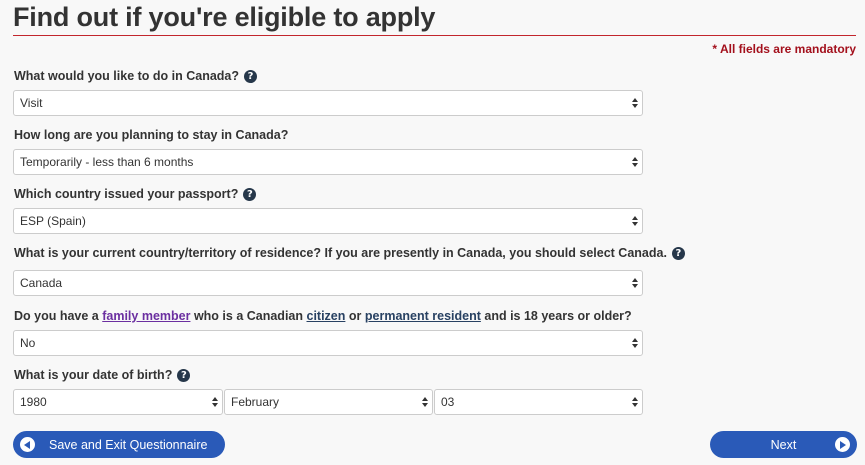 Image resolution: width=865 pixels, height=465 pixels. I want to click on citizen-link: citizen, so click(326, 316).